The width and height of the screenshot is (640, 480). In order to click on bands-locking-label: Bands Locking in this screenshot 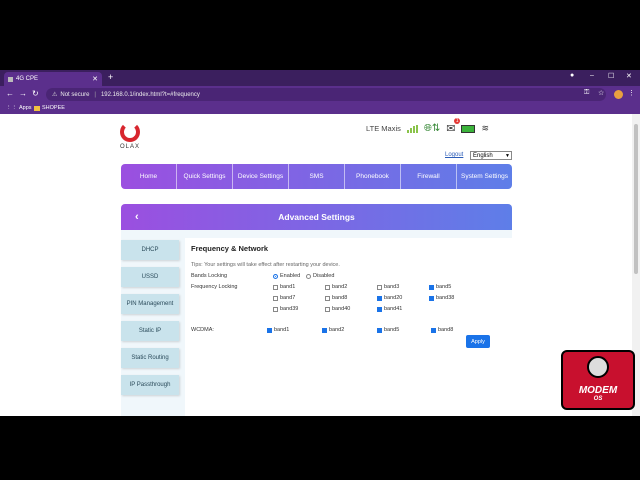, I will do `click(209, 276)`.